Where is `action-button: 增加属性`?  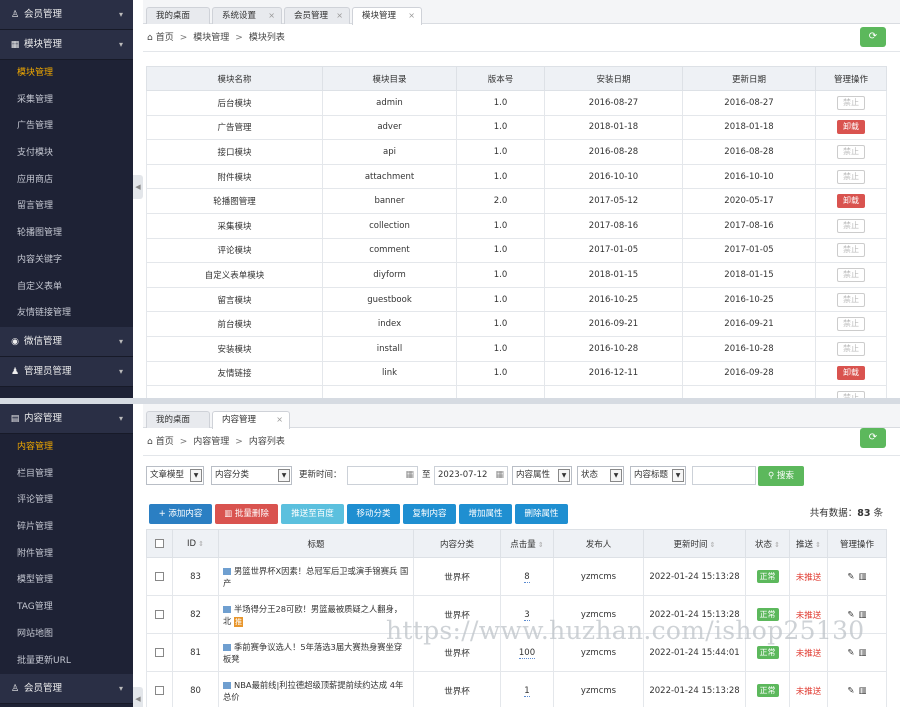
action-button: 增加属性 is located at coordinates (485, 514).